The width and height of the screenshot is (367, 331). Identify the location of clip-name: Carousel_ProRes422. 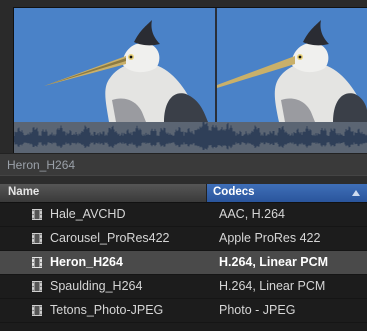
(110, 238).